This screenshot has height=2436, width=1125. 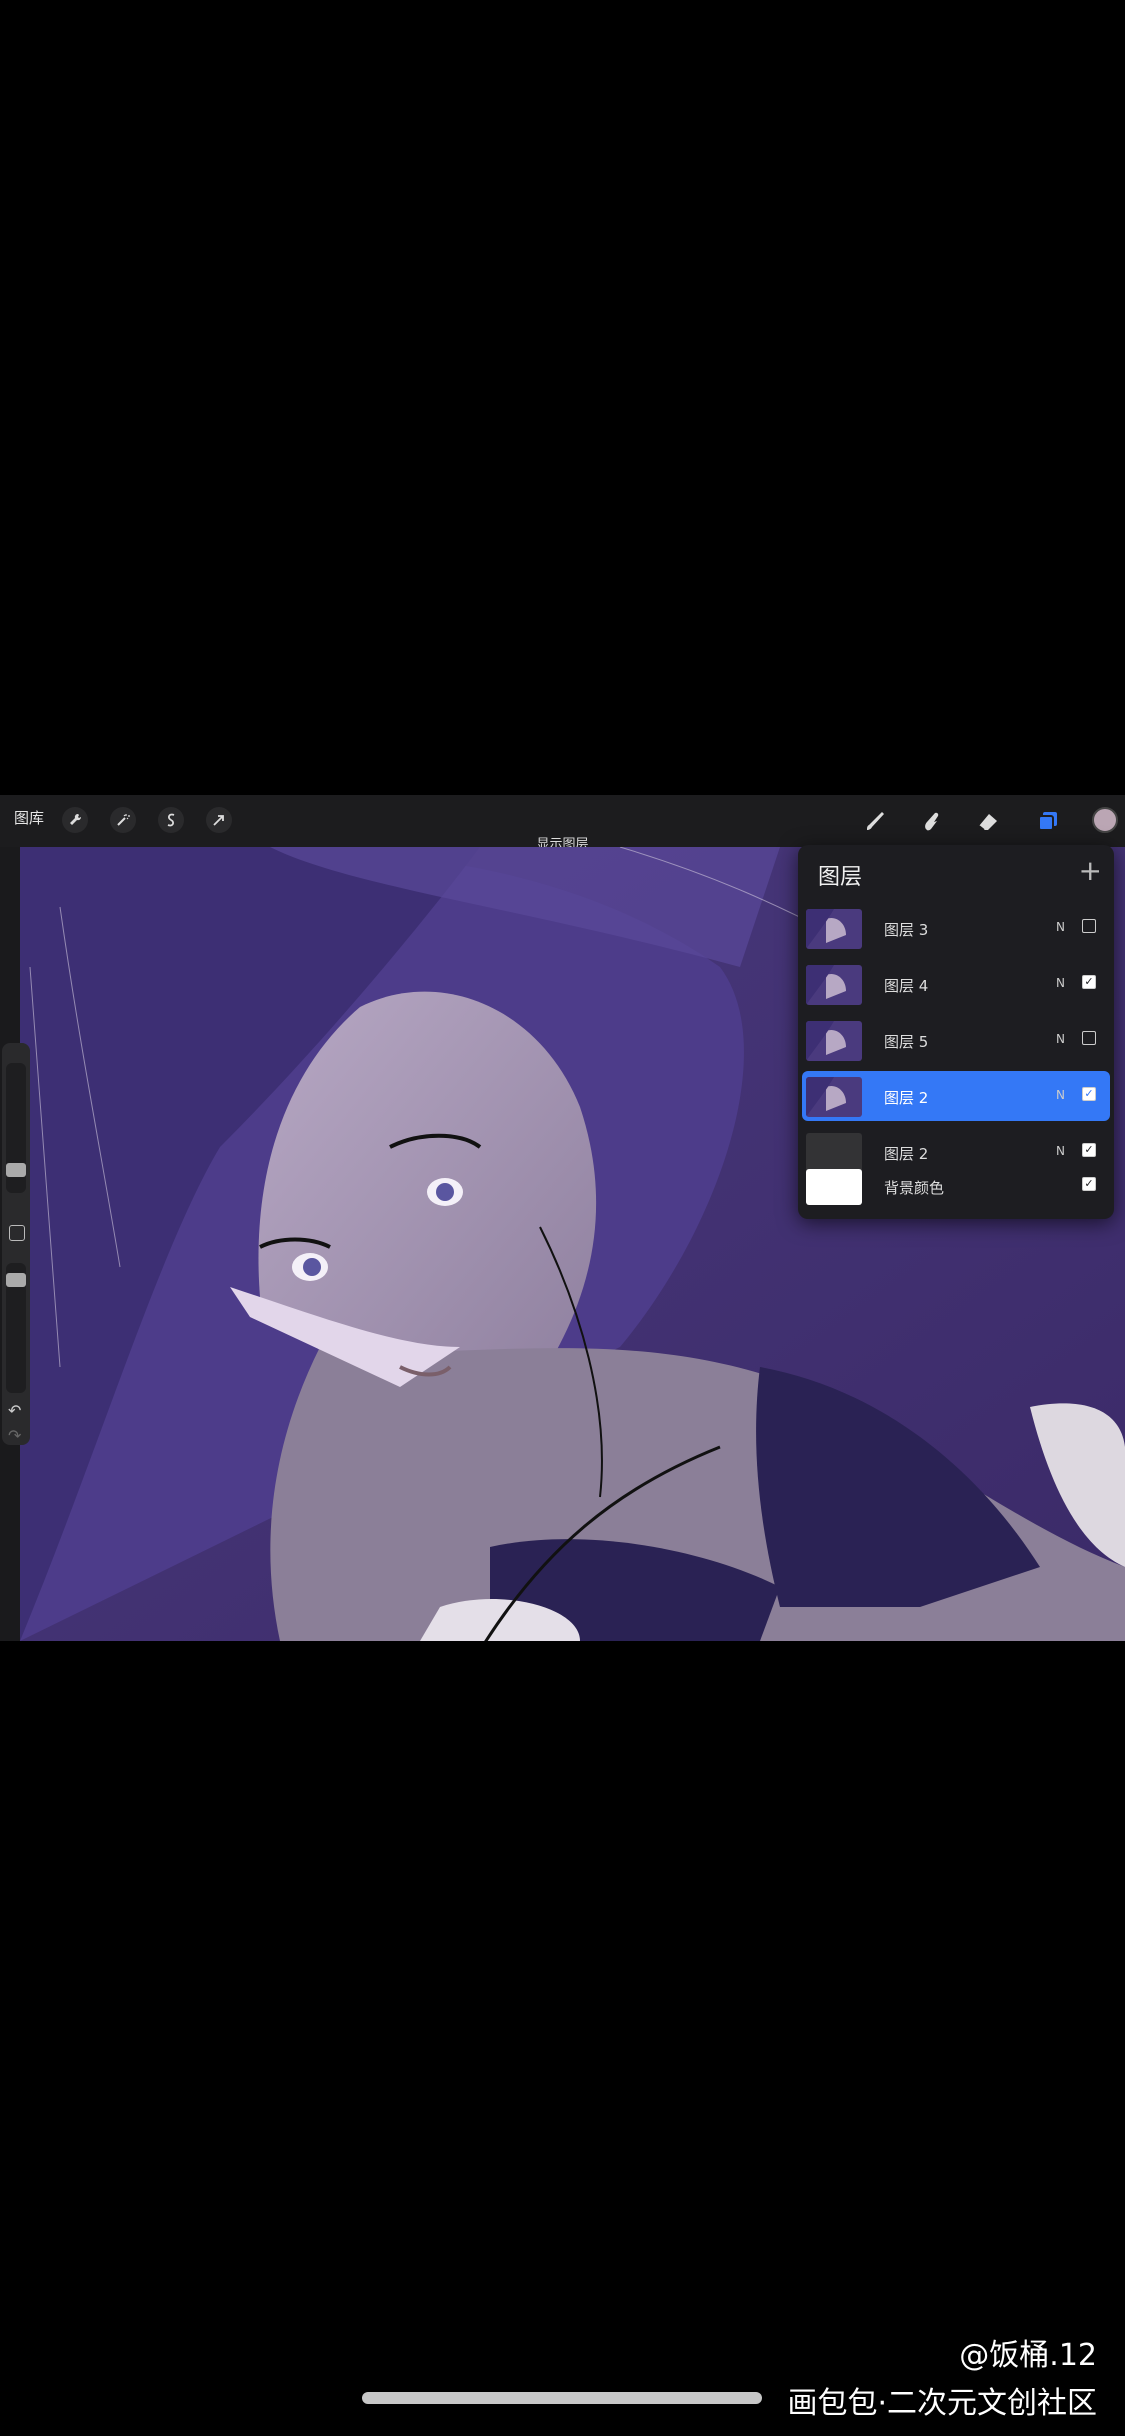 What do you see at coordinates (956, 1186) in the screenshot?
I see `background-color-row: 背景颜色 ✓` at bounding box center [956, 1186].